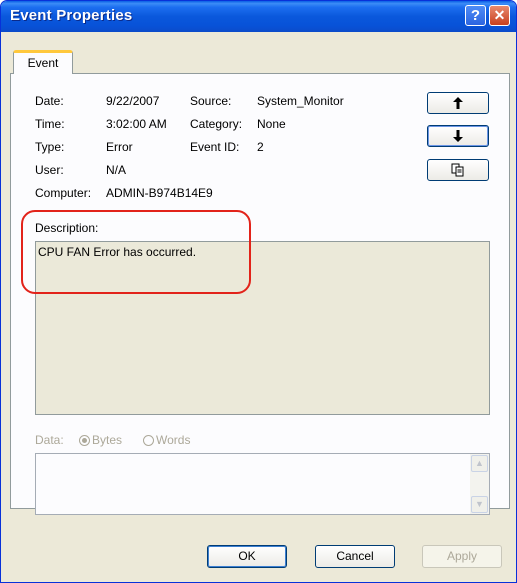  I want to click on title-bar: Event Properties ? ✕, so click(258, 16).